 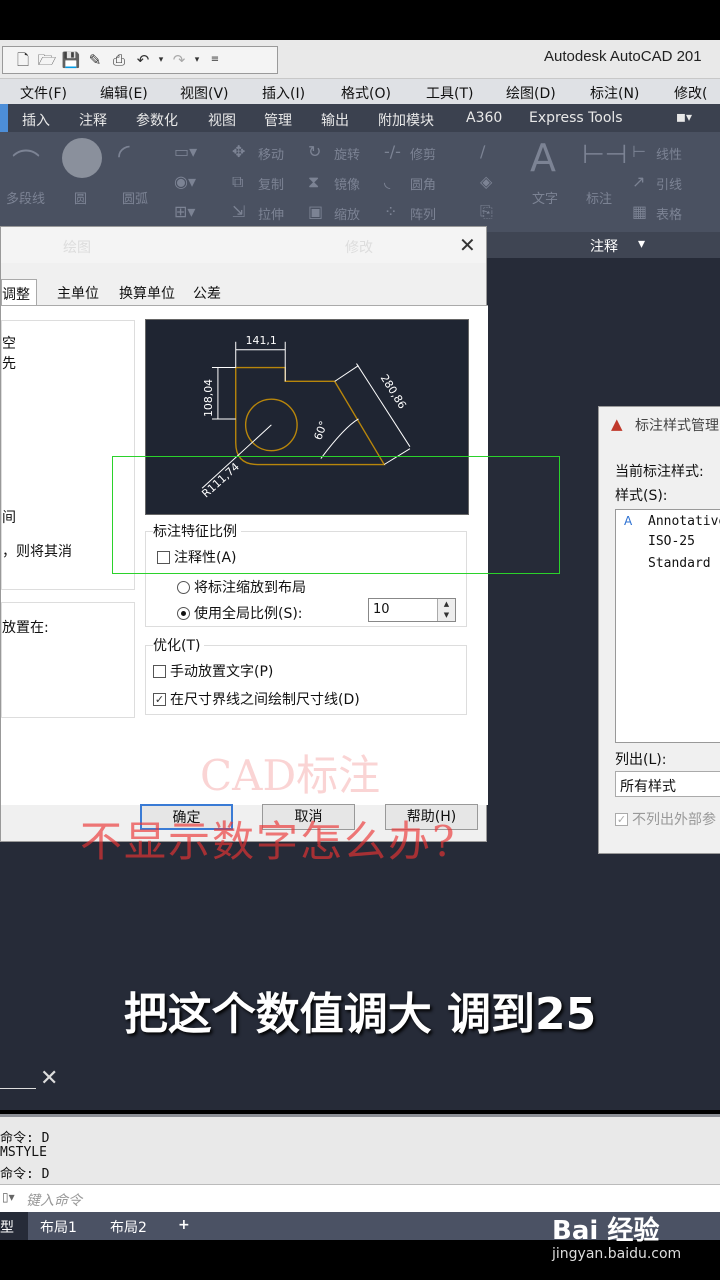 I want to click on overall-scale-value: 10, so click(x=381, y=609).